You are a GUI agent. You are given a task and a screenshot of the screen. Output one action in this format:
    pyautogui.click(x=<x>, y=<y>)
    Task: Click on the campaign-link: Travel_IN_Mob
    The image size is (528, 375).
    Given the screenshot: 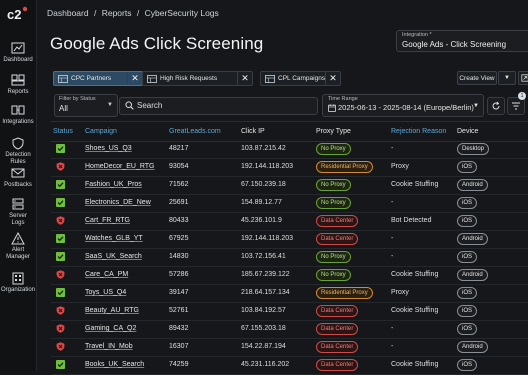 What is the action you would take?
    pyautogui.click(x=109, y=346)
    